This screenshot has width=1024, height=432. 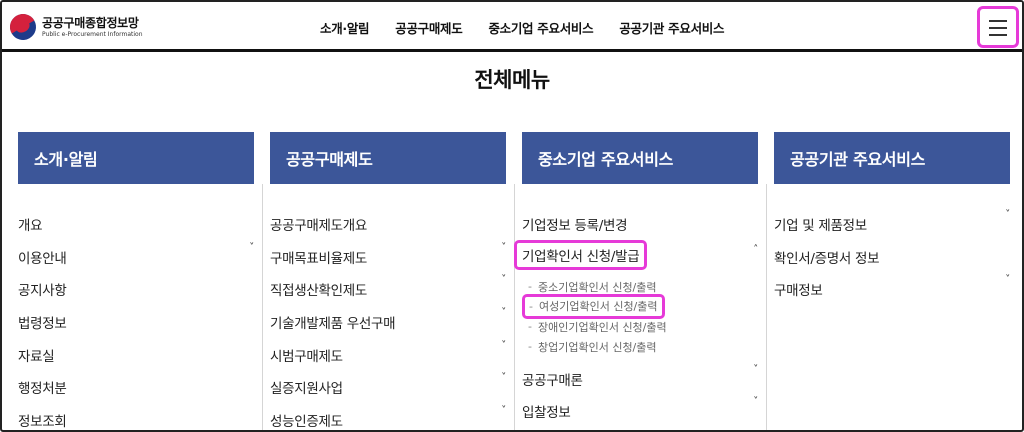 What do you see at coordinates (136, 393) in the screenshot?
I see `menu-item-sanctions: 행정처분` at bounding box center [136, 393].